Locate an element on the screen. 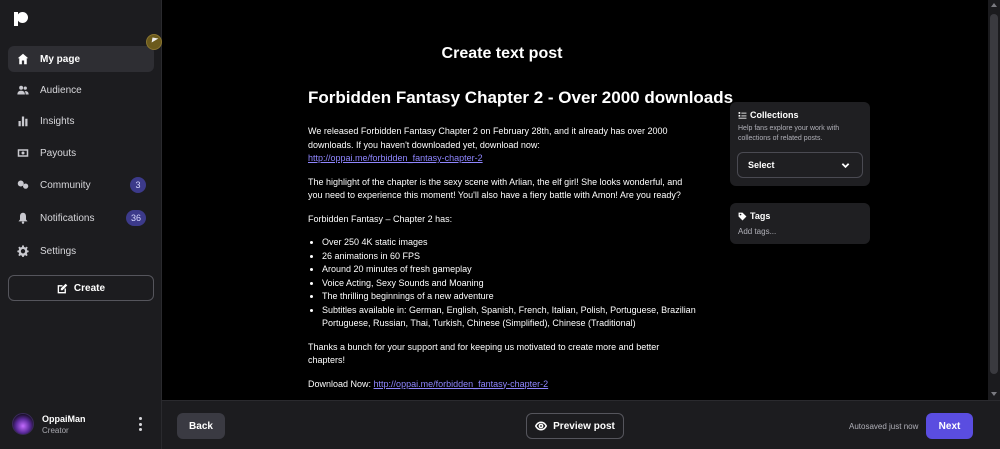 The image size is (1000, 449). user-profile: OppaiMan Creator is located at coordinates (83, 425).